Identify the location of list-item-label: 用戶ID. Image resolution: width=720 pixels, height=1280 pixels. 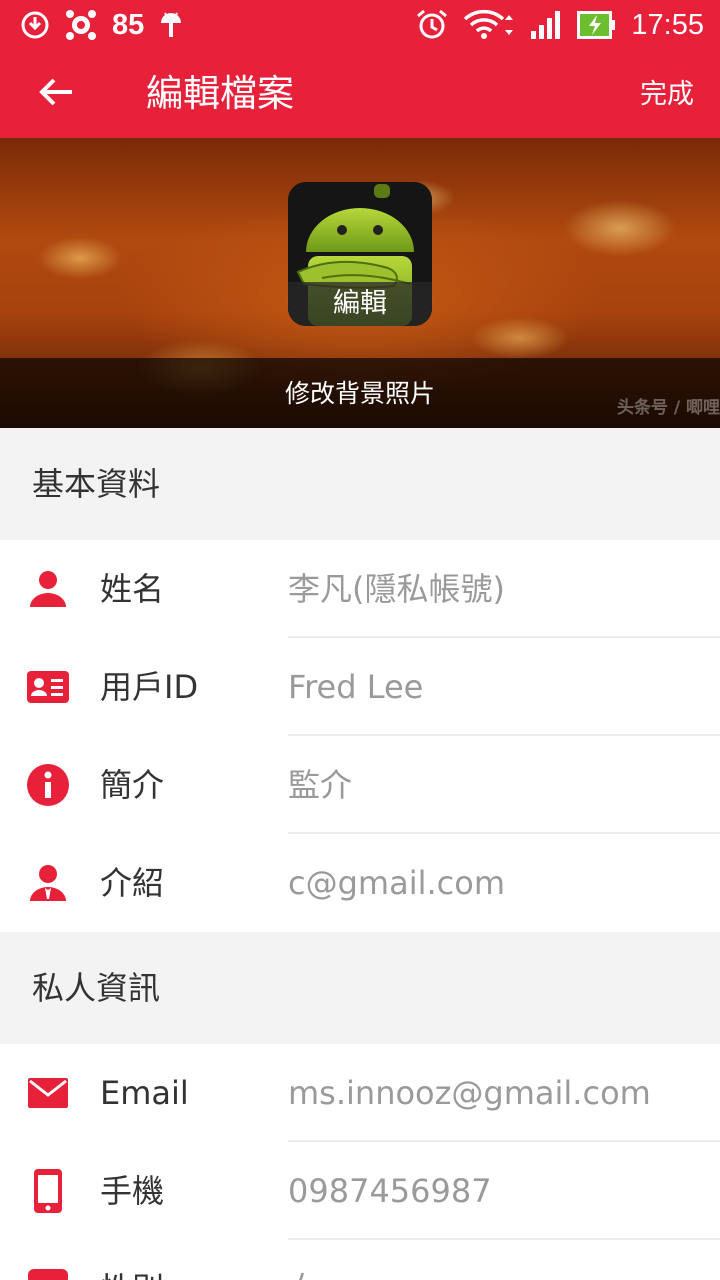
(149, 687).